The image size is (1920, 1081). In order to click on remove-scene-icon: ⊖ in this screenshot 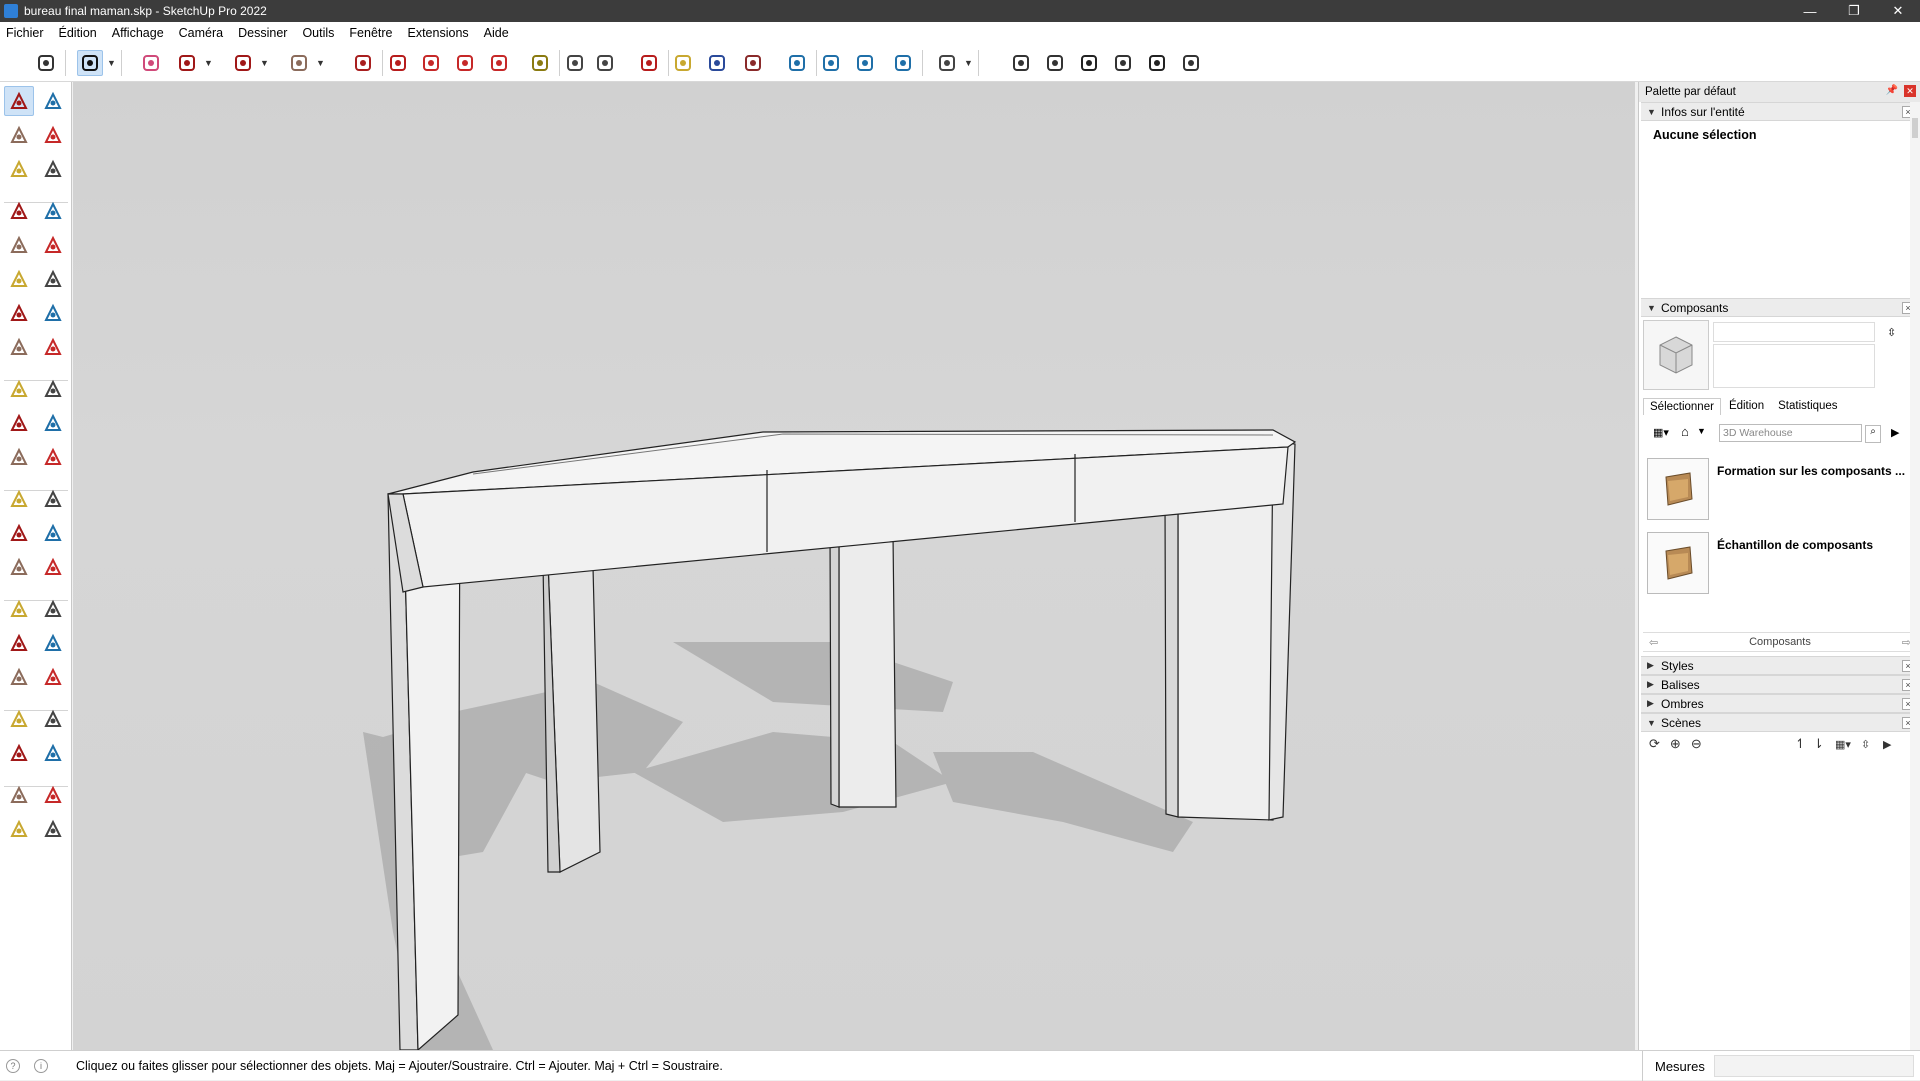, I will do `click(1696, 744)`.